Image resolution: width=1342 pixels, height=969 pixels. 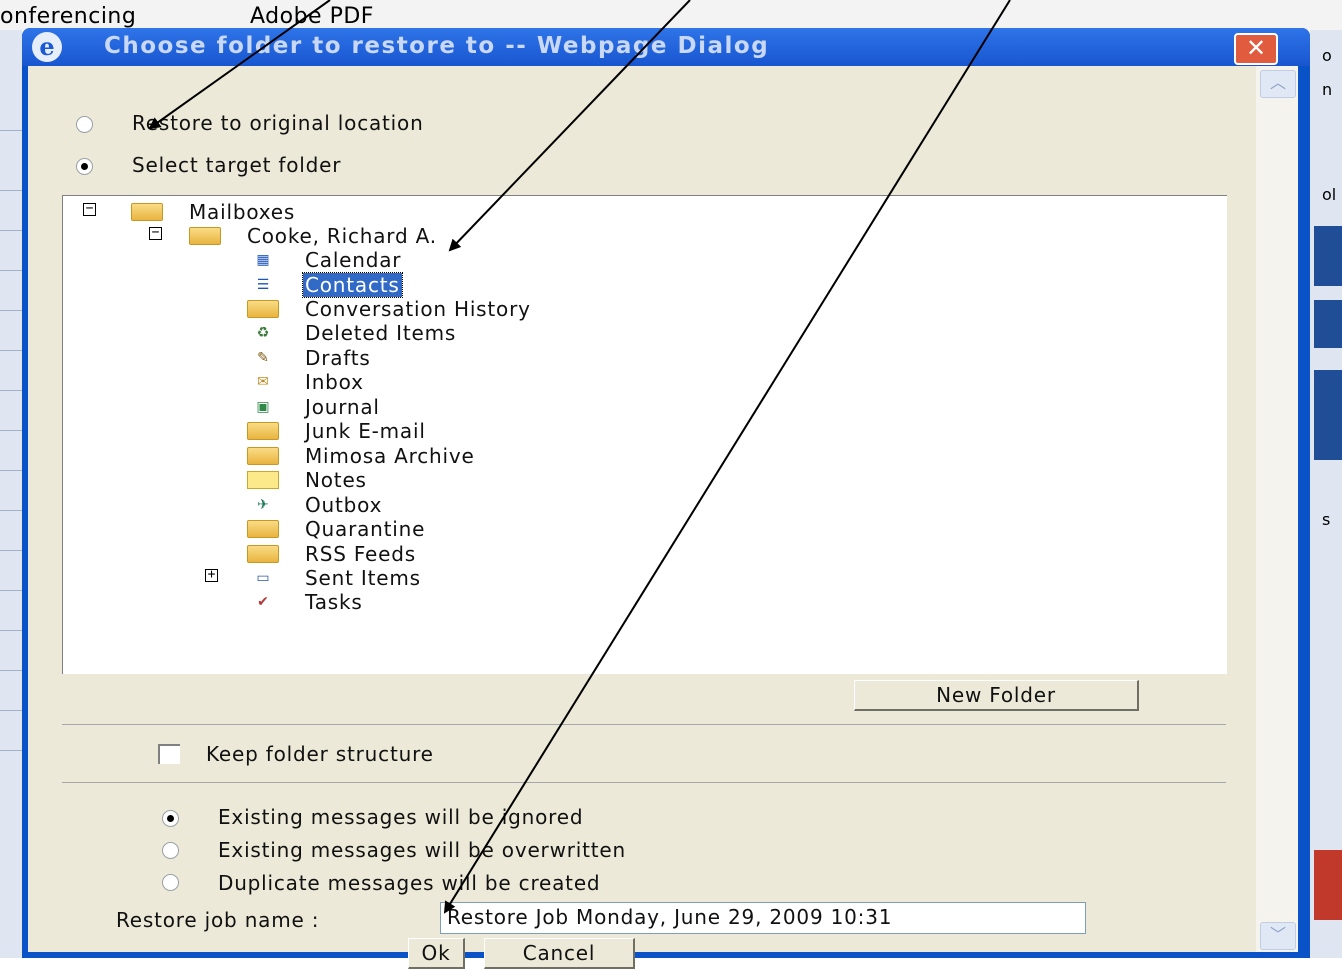 I want to click on arrow-to-select-target, so click(x=239, y=65).